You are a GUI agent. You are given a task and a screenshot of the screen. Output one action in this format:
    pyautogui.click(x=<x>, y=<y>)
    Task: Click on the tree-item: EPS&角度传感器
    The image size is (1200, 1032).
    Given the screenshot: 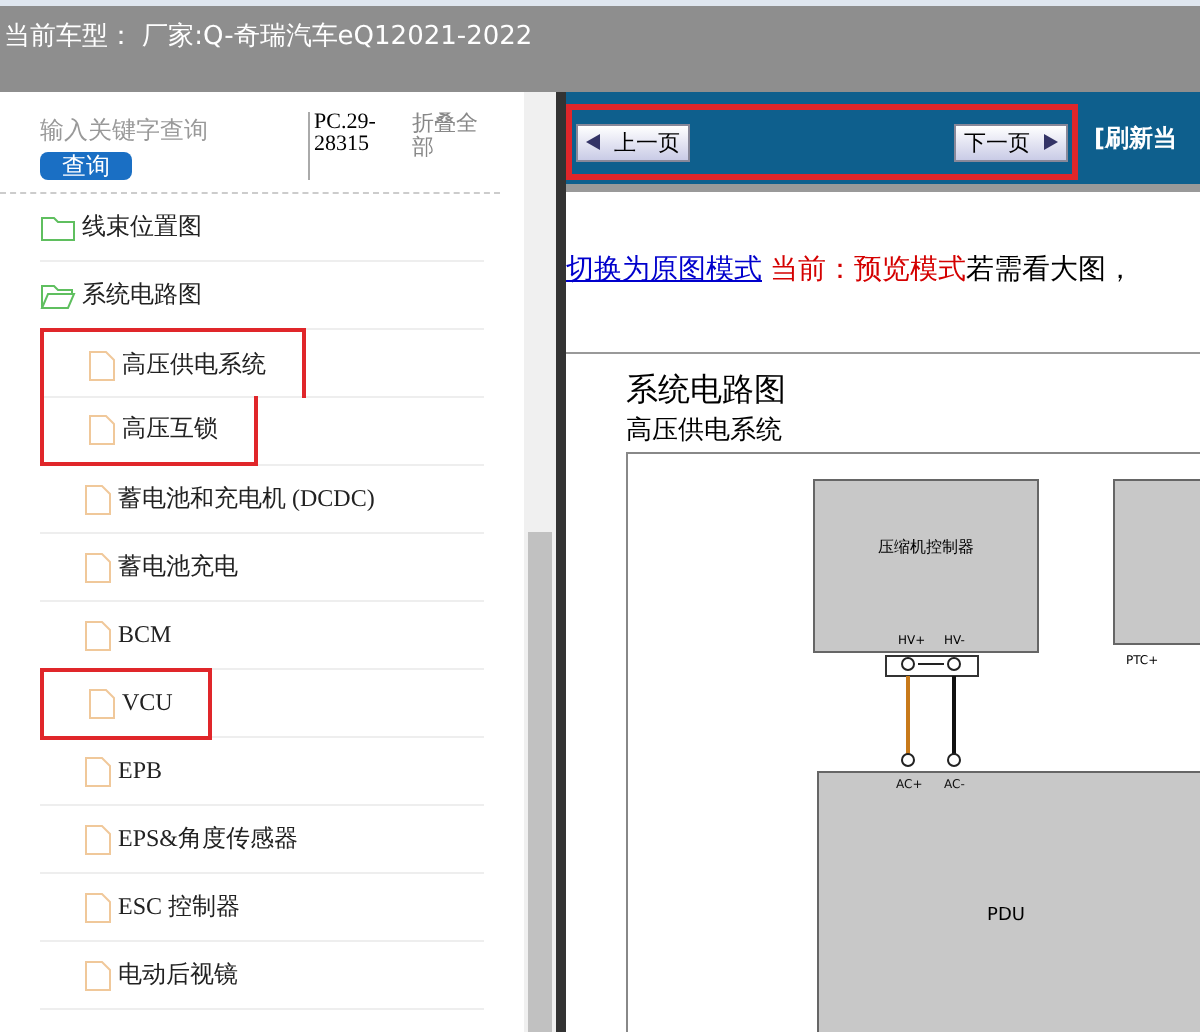 What is the action you would take?
    pyautogui.click(x=173, y=839)
    